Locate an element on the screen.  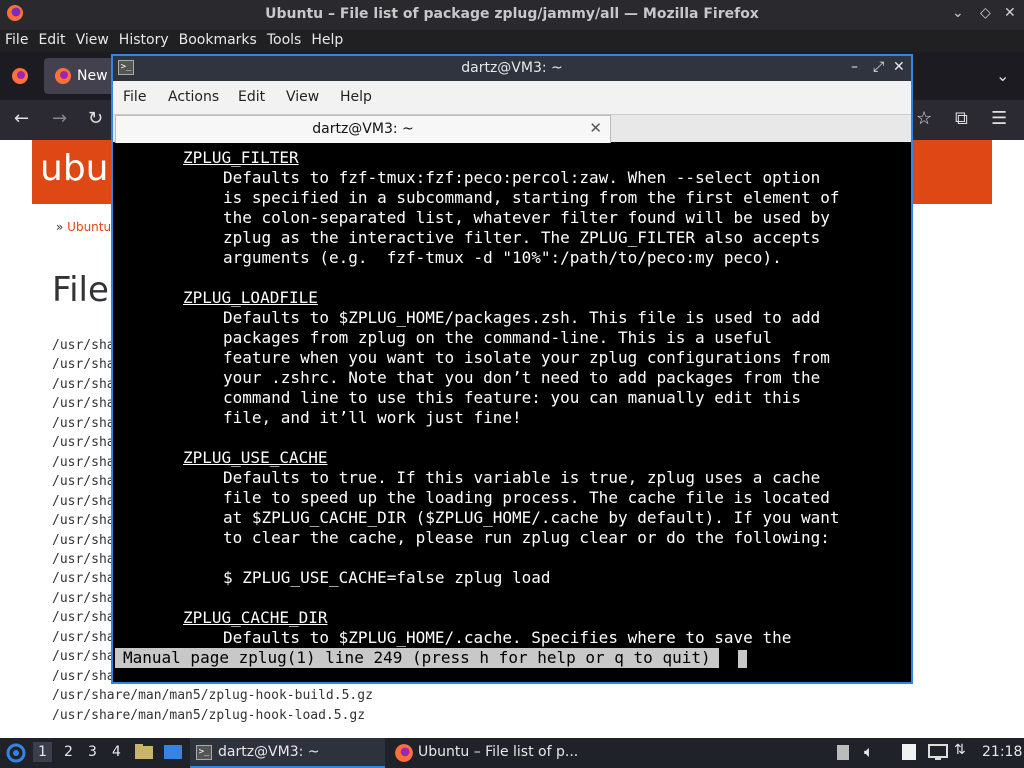
man-section-name: ZPLUG_LOADFILE is located at coordinates (250, 297).